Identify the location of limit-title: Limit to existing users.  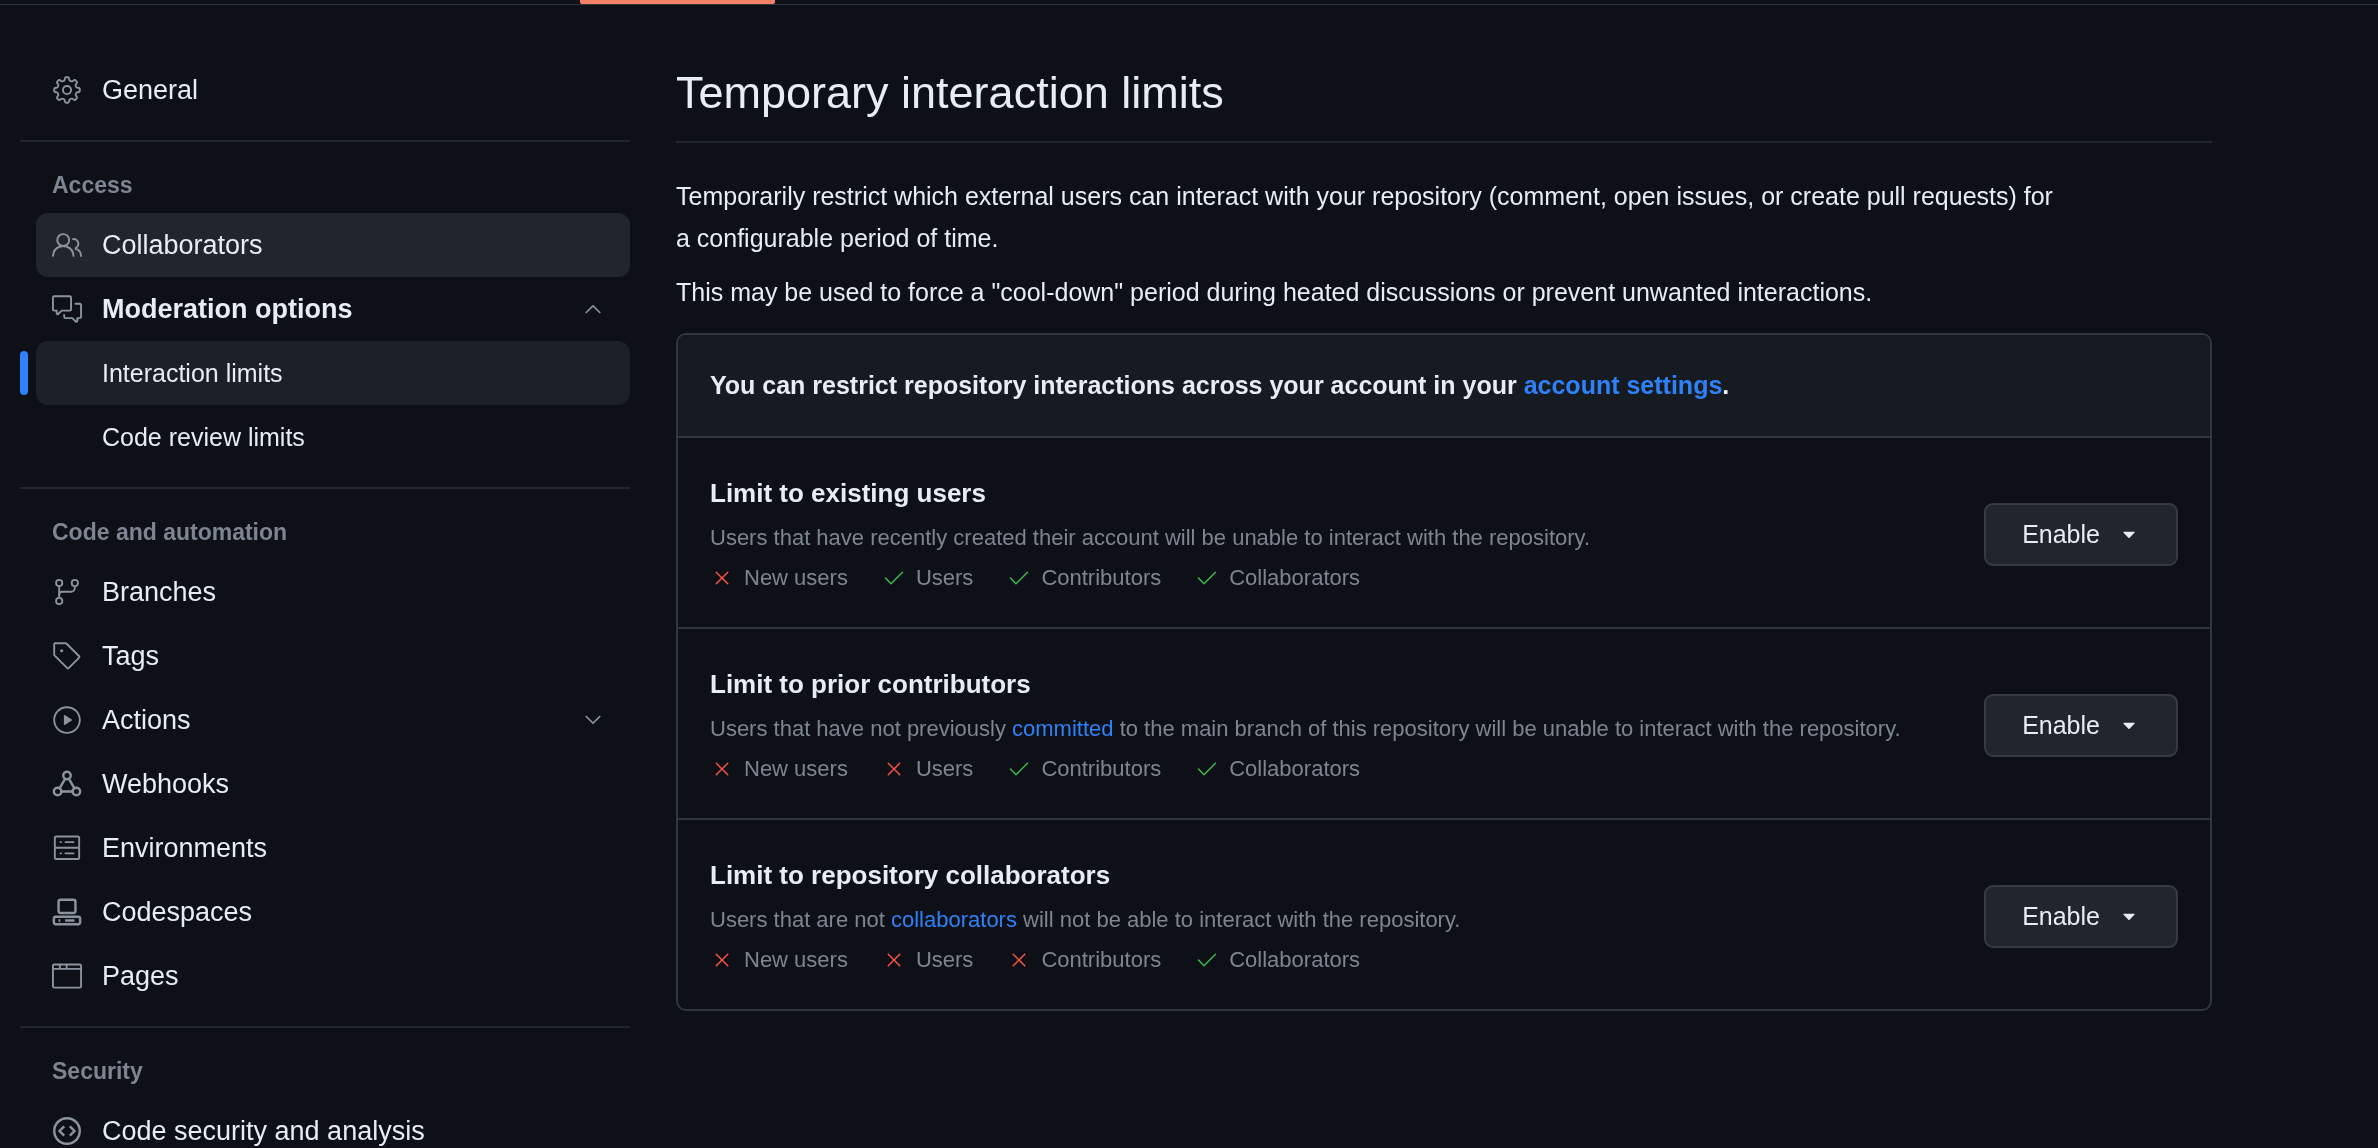
(848, 493).